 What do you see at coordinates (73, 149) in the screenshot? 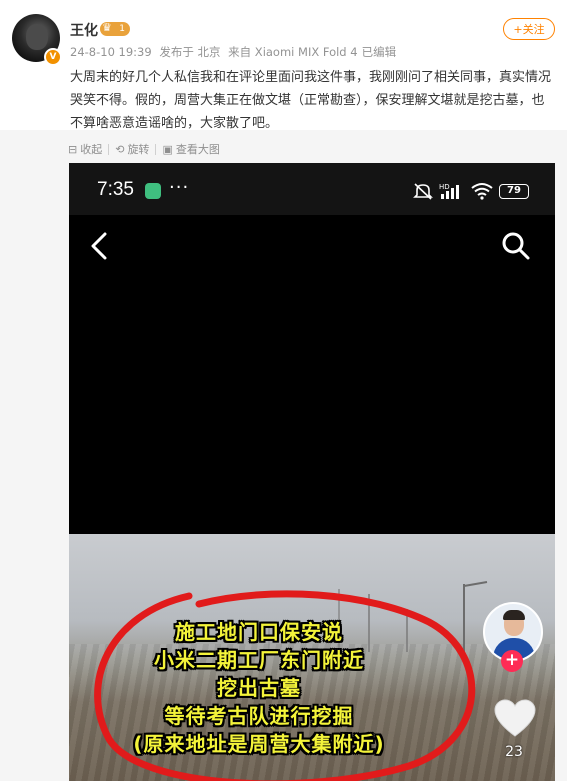
I see `collapse-icon: ⊟` at bounding box center [73, 149].